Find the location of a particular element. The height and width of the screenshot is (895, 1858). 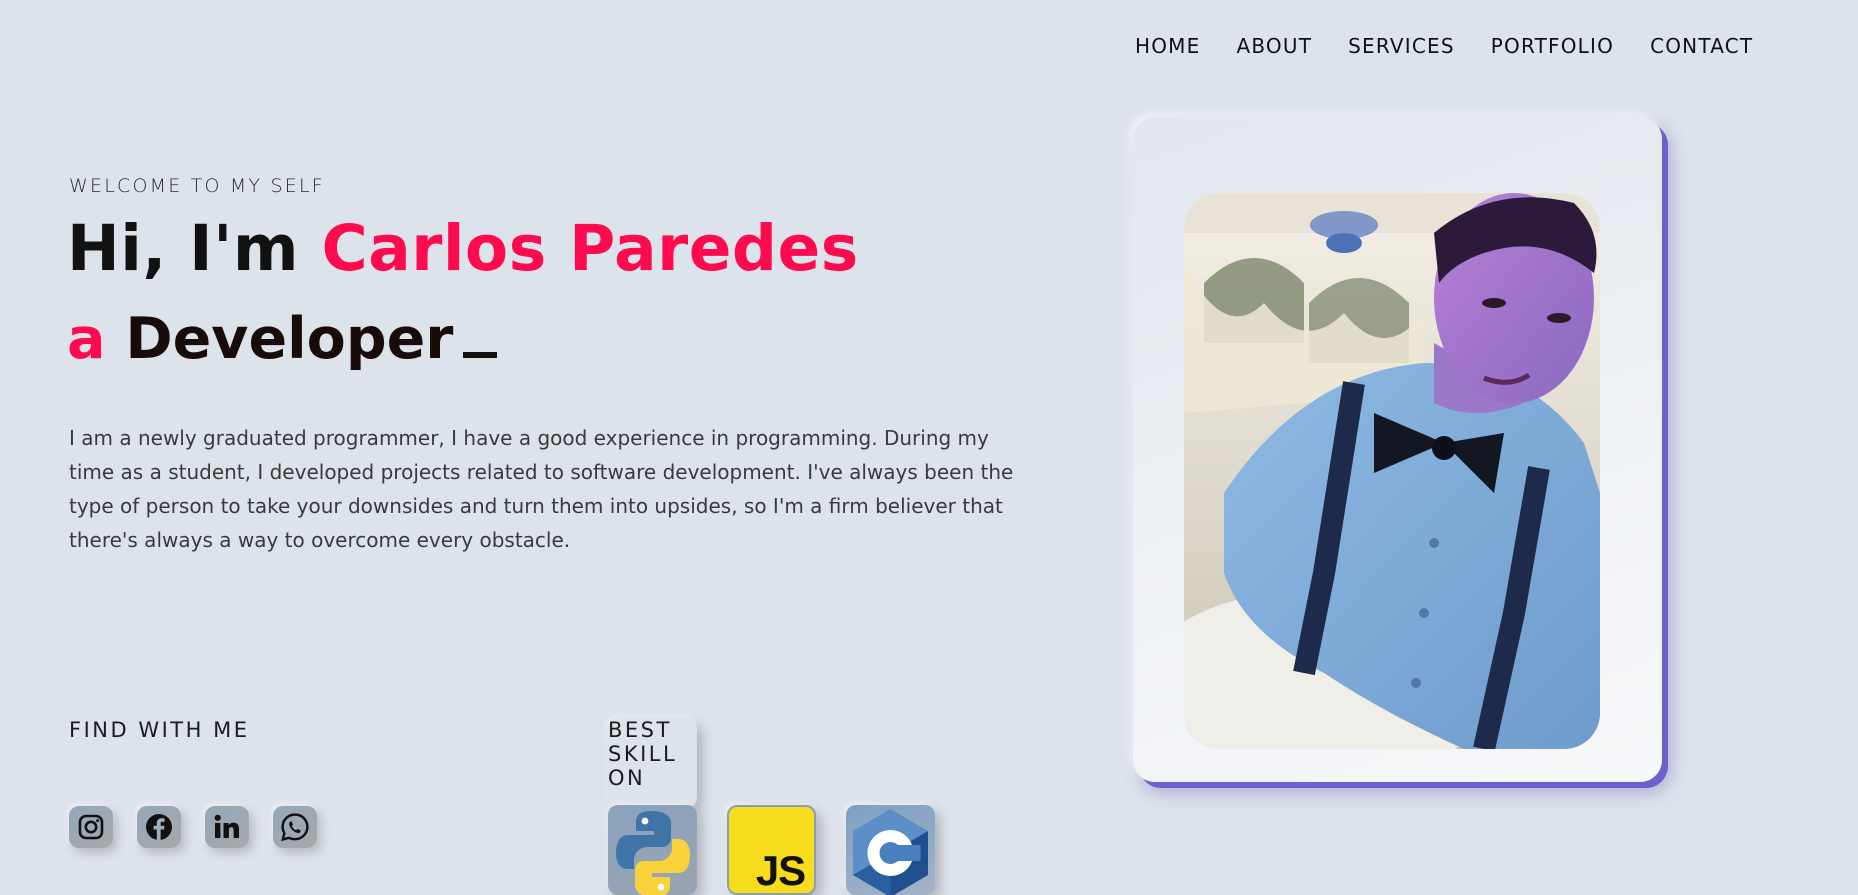

c-lang-skill is located at coordinates (890, 850).